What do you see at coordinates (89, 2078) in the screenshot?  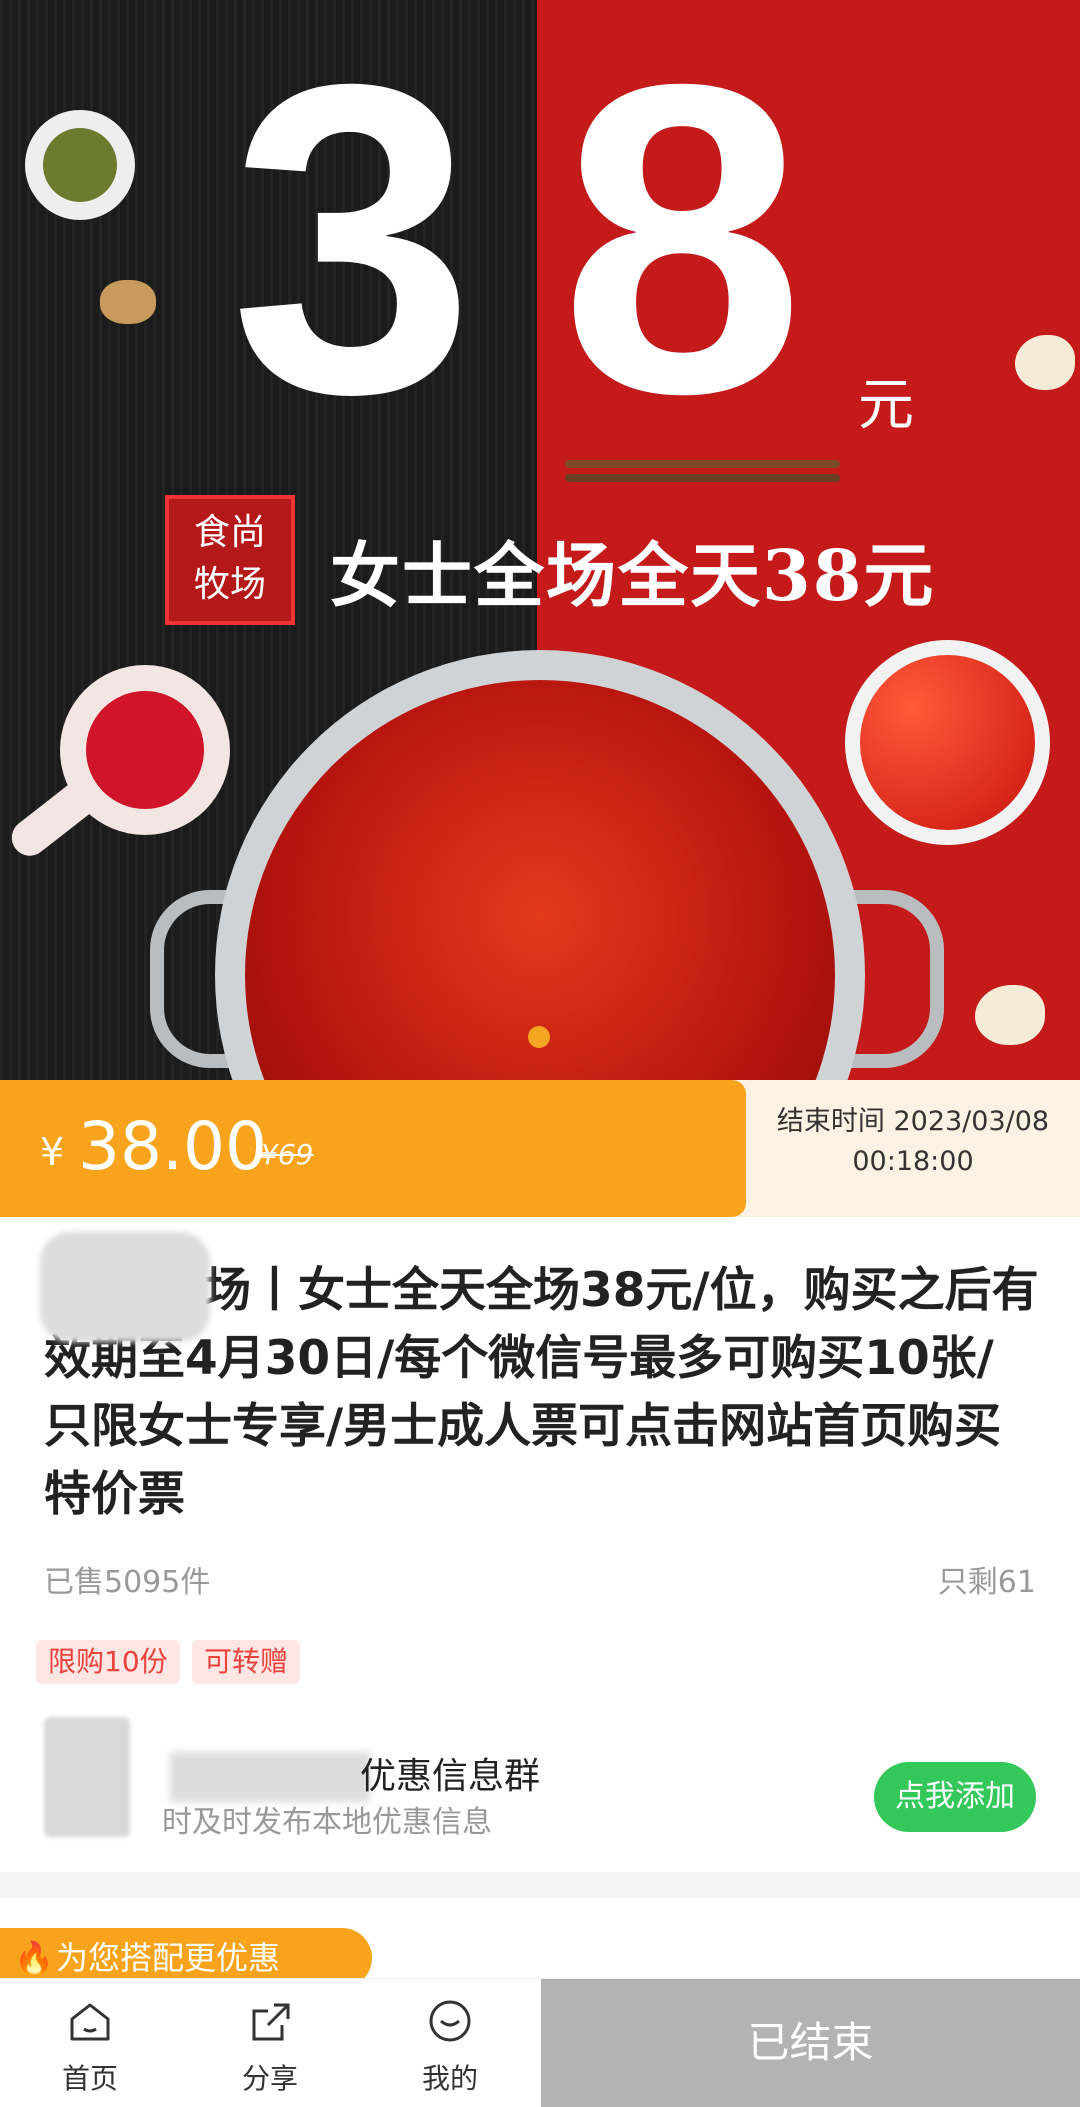 I see `nav-home-label: 首页` at bounding box center [89, 2078].